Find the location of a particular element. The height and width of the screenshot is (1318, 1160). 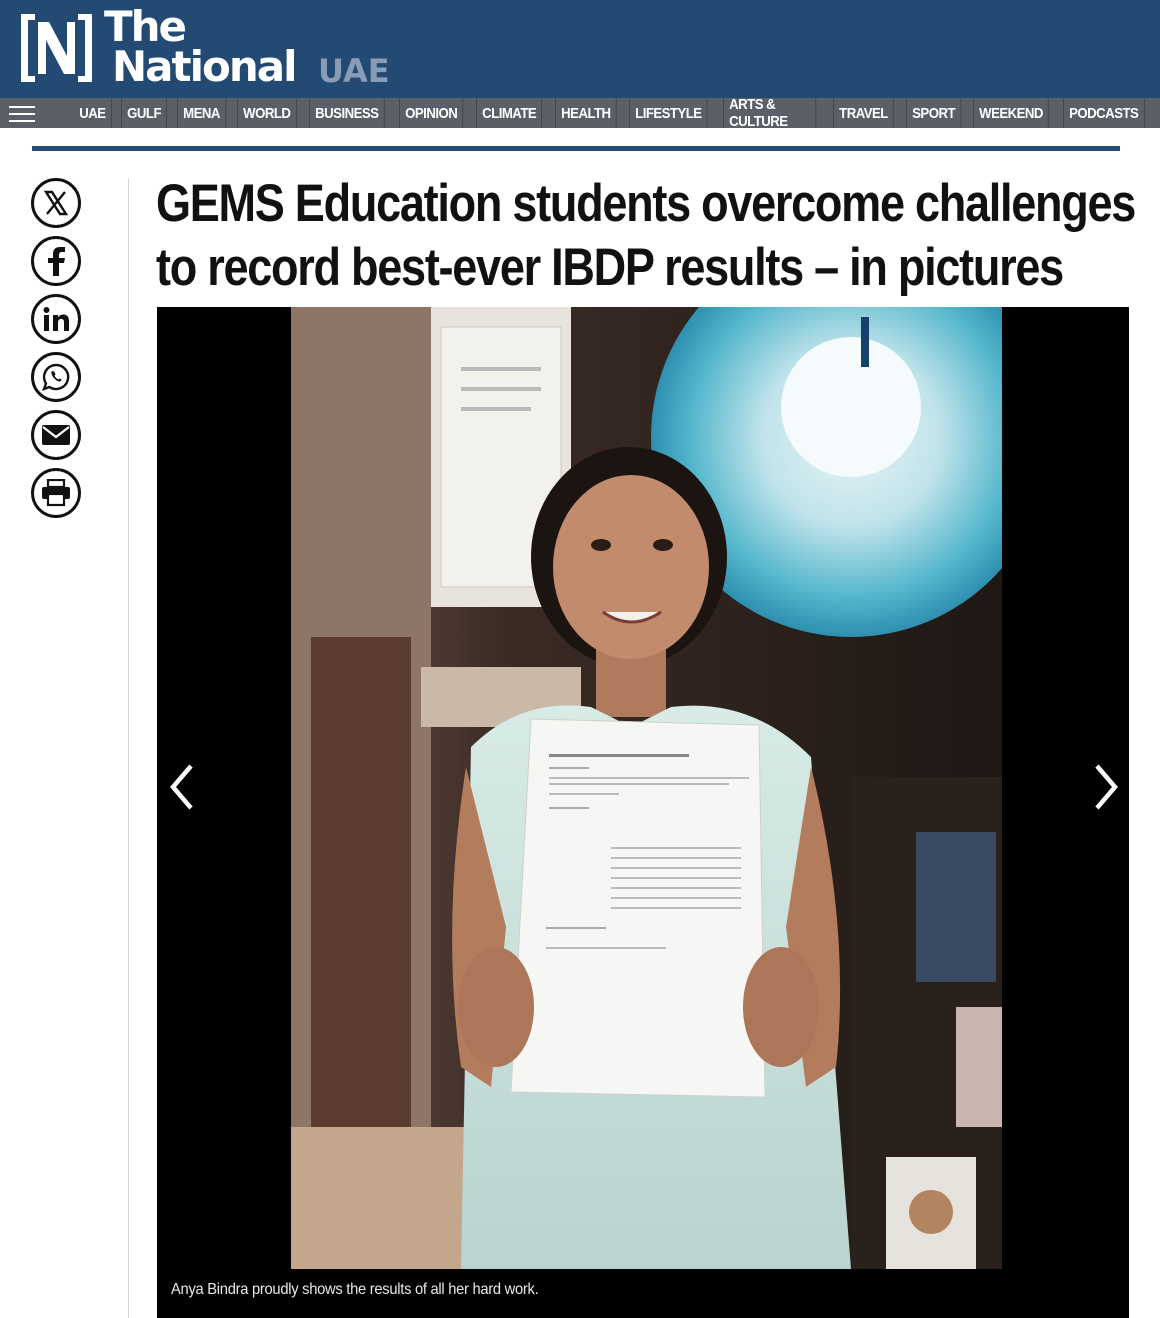

nav-item-opinion: OPINION is located at coordinates (430, 113).